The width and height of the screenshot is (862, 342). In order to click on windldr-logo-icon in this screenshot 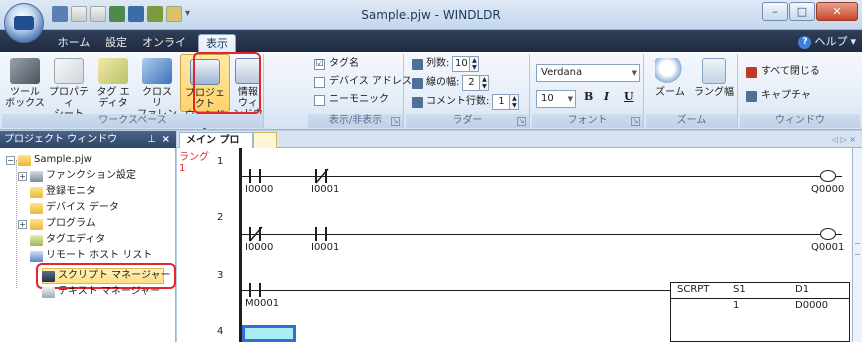, I will do `click(24, 23)`.